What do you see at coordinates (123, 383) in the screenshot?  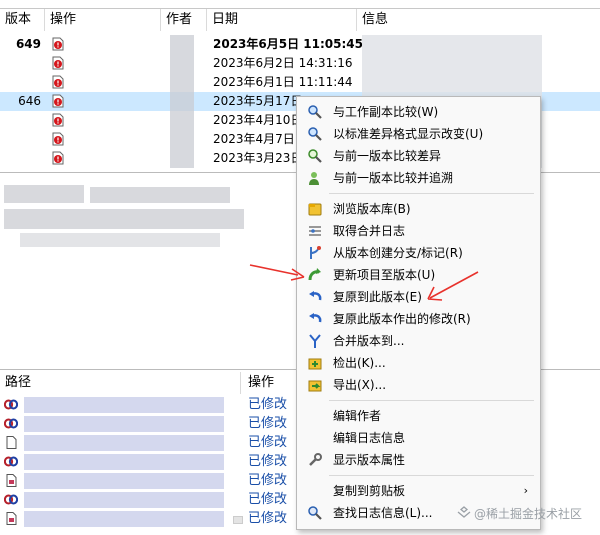 I see `column-header-path: 路径` at bounding box center [123, 383].